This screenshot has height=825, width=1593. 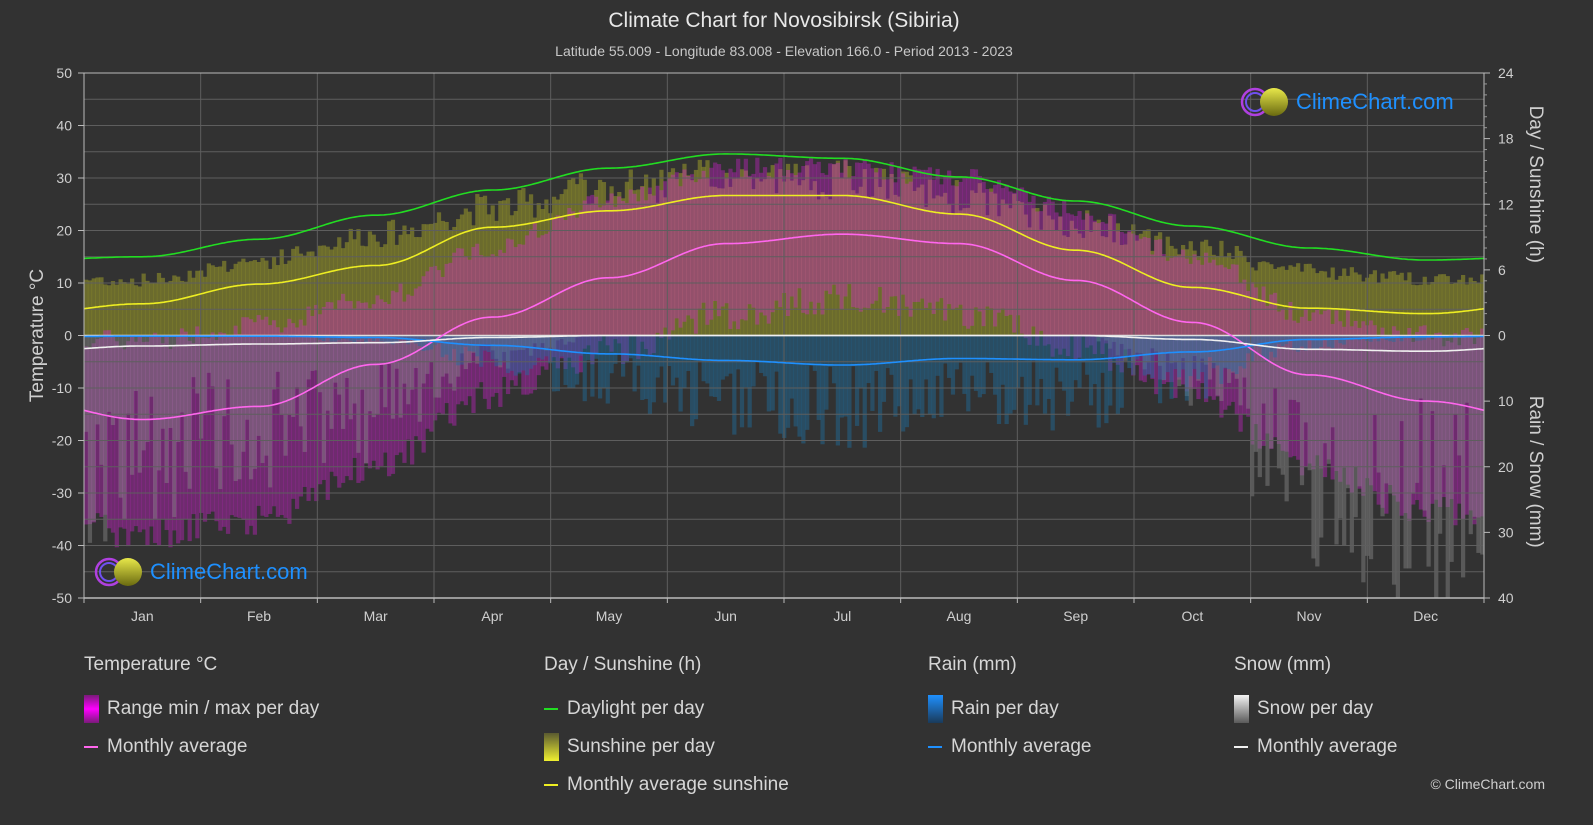 What do you see at coordinates (1506, 139) in the screenshot?
I see `tick-label-right-hours: 18` at bounding box center [1506, 139].